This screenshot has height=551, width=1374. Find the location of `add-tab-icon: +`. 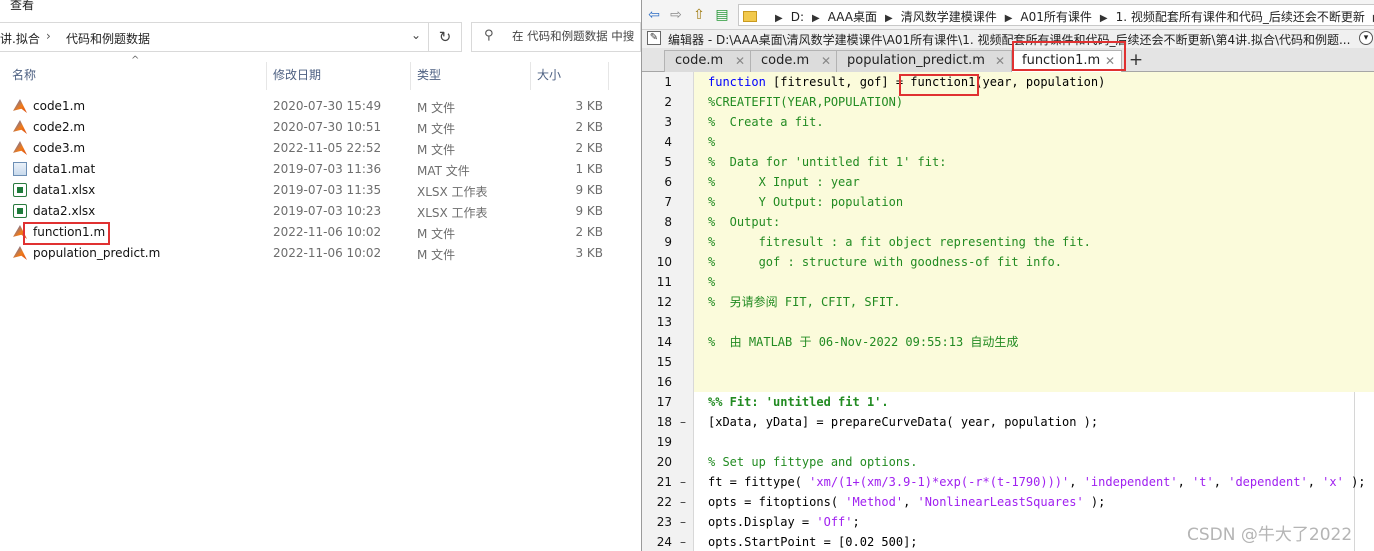

add-tab-icon: + is located at coordinates (1136, 61).